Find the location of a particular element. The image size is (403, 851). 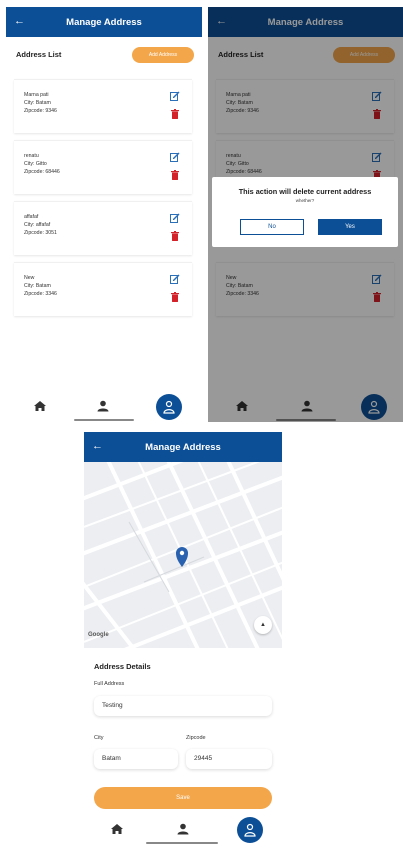

map-view: Google ▲ is located at coordinates (183, 555).